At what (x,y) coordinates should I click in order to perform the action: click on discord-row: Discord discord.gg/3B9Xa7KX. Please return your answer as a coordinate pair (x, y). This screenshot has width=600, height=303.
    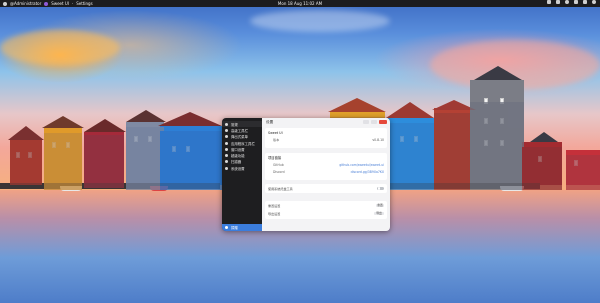
    Looking at the image, I should click on (326, 171).